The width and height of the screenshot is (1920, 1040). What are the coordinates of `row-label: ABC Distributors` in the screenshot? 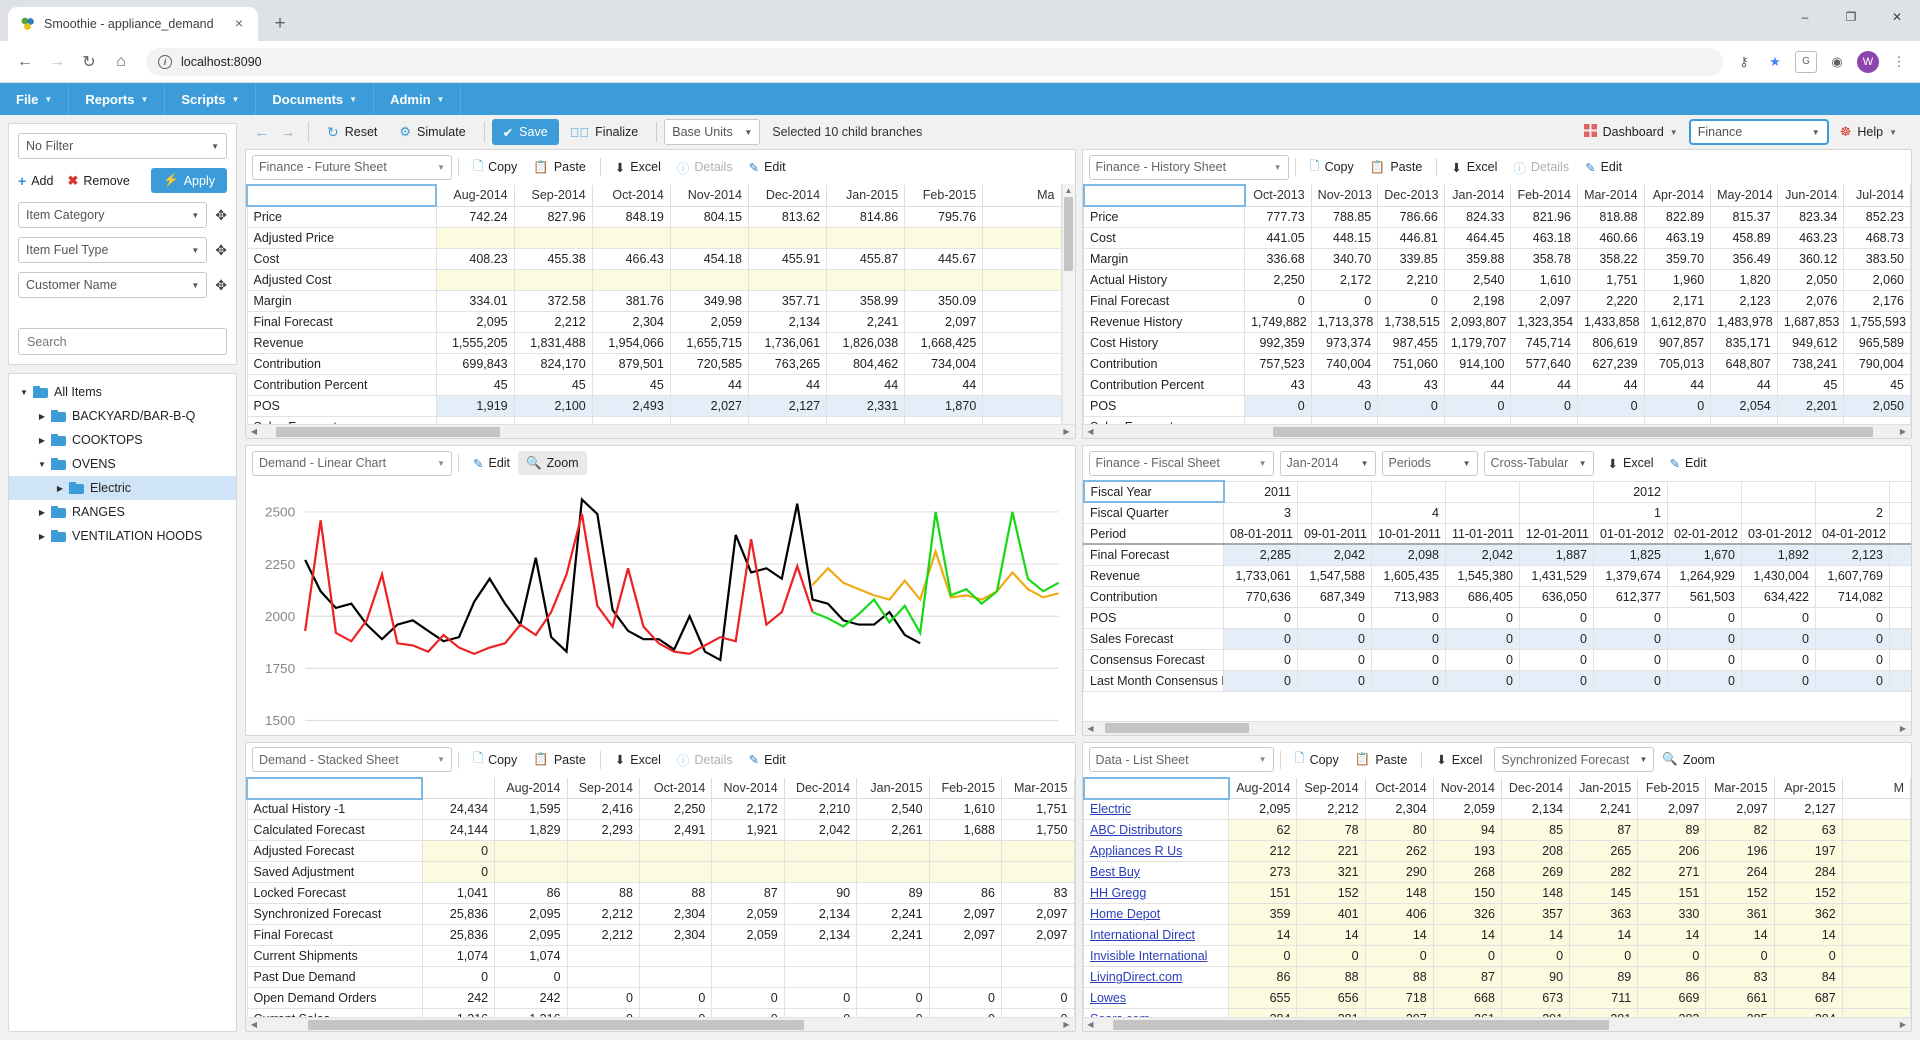 It's located at (1156, 830).